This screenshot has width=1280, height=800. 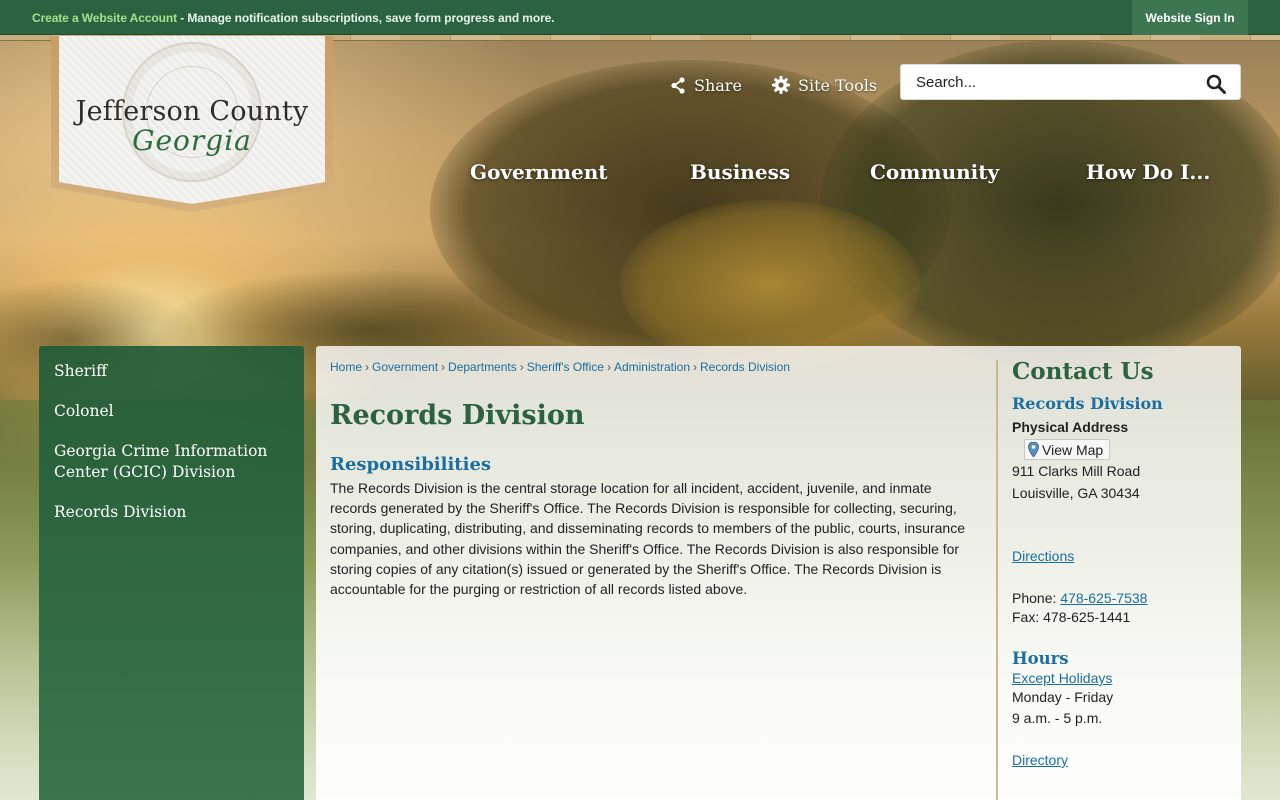 What do you see at coordinates (1033, 449) in the screenshot?
I see `map-pin-icon` at bounding box center [1033, 449].